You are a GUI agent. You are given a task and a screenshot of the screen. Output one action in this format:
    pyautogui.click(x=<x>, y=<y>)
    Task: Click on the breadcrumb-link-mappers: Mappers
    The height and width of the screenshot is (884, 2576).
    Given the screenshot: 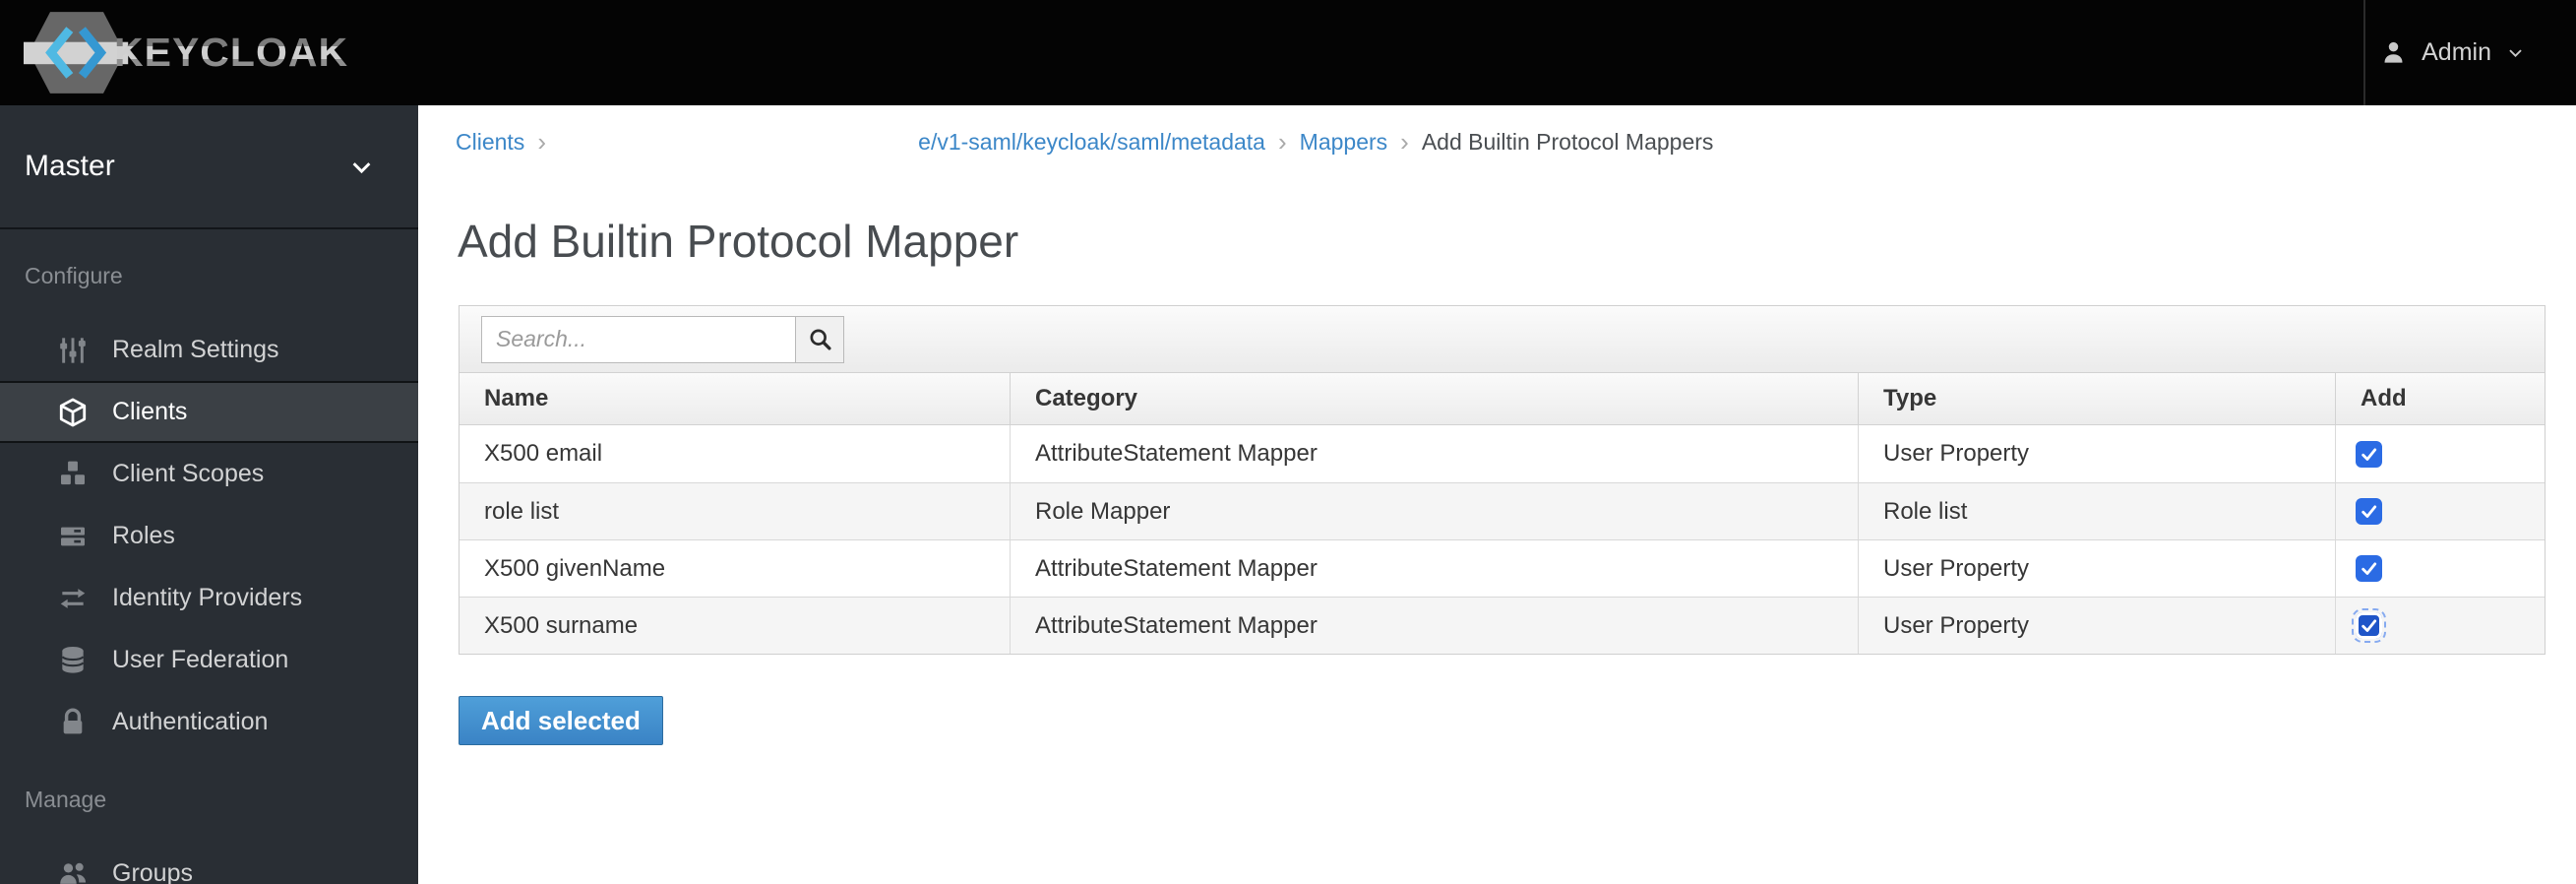 What is the action you would take?
    pyautogui.click(x=1343, y=142)
    